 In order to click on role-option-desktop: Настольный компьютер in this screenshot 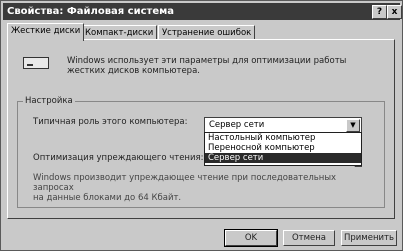, I will do `click(283, 138)`.